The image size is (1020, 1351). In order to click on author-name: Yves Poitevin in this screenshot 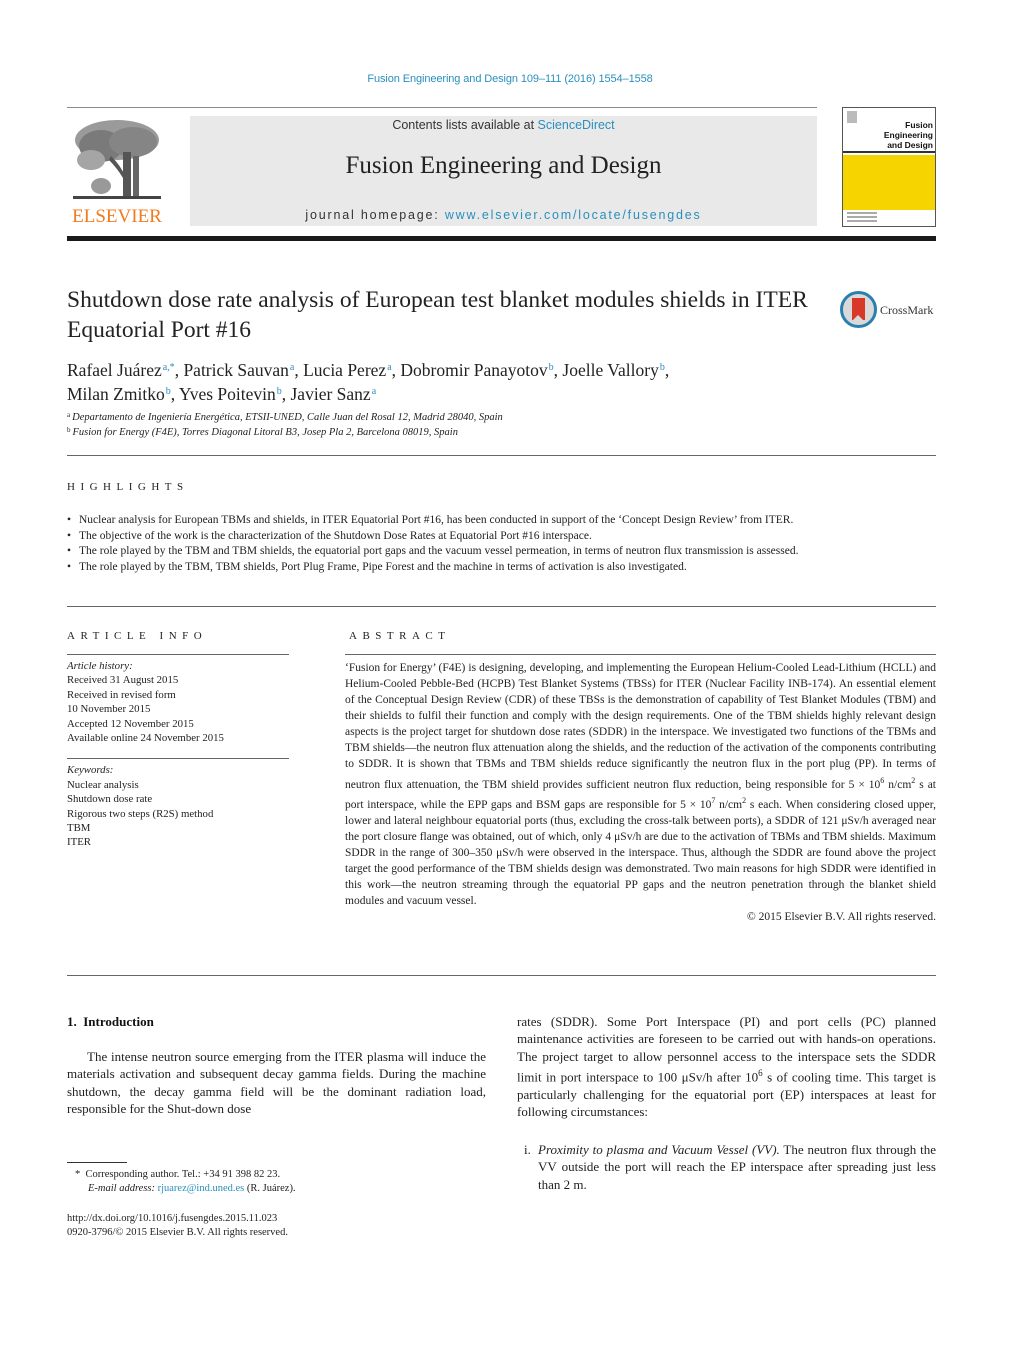, I will do `click(227, 394)`.